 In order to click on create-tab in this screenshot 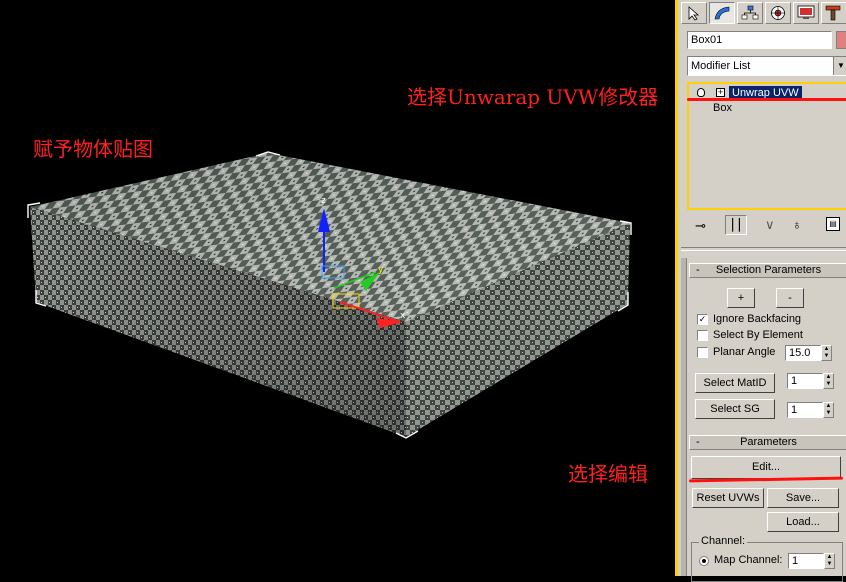, I will do `click(694, 13)`.